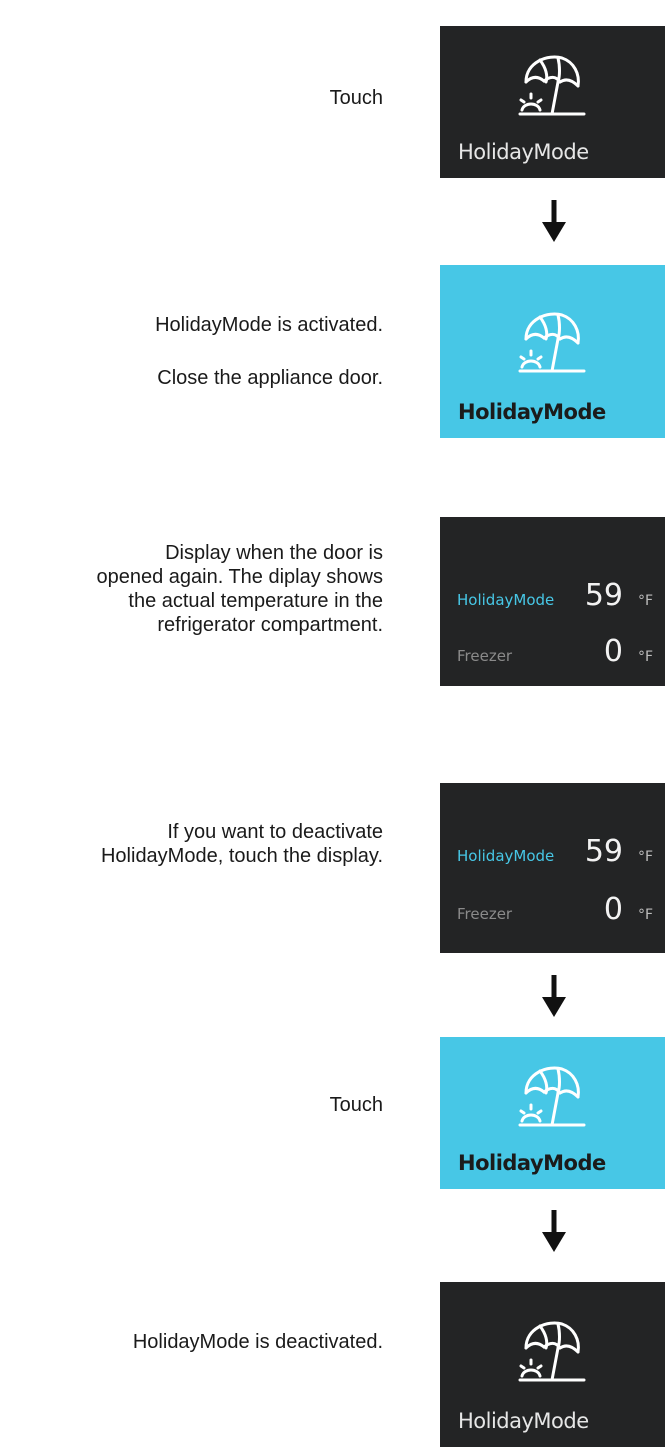  What do you see at coordinates (257, 1342) in the screenshot?
I see `step6-instruction: HolidayMode is deactivated.` at bounding box center [257, 1342].